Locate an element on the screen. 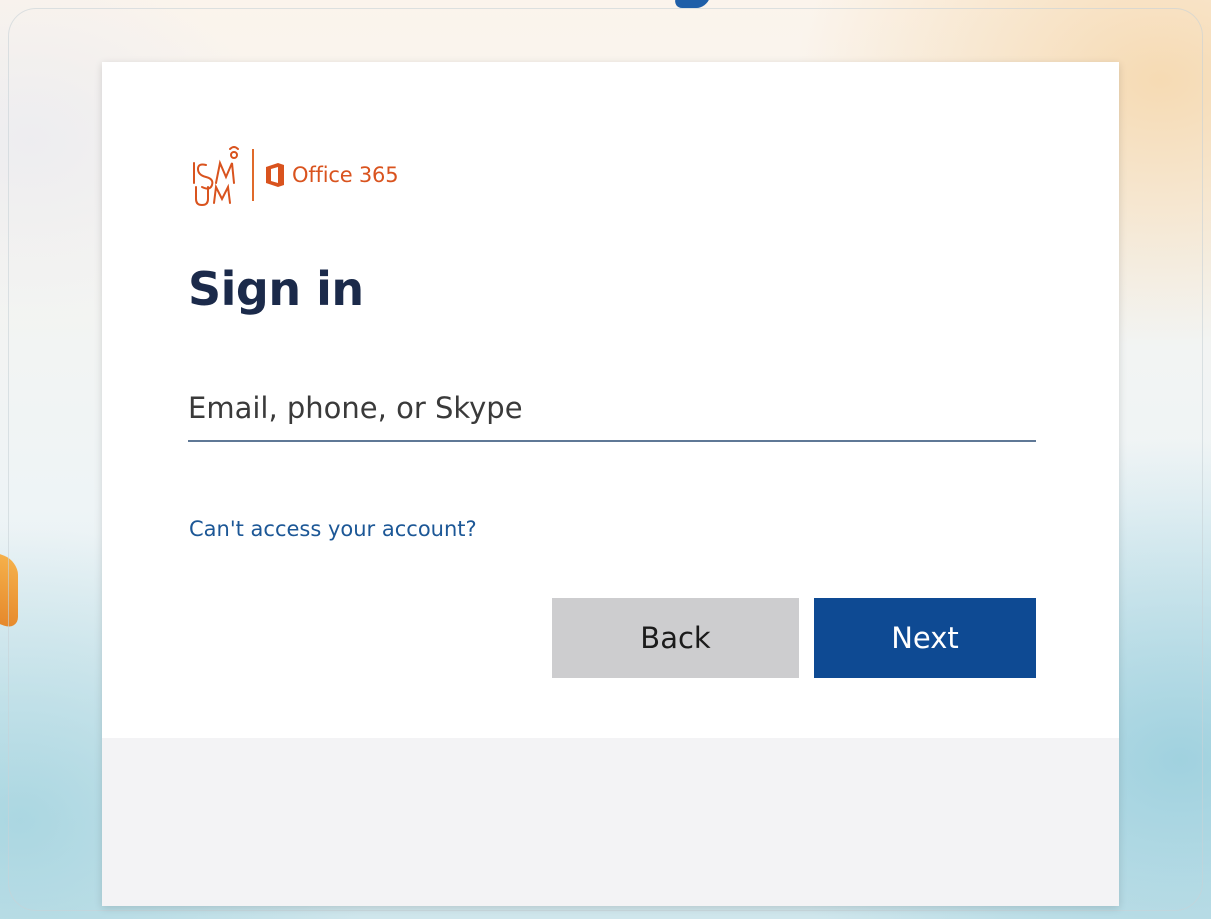 The height and width of the screenshot is (919, 1211). logo-divider is located at coordinates (253, 175).